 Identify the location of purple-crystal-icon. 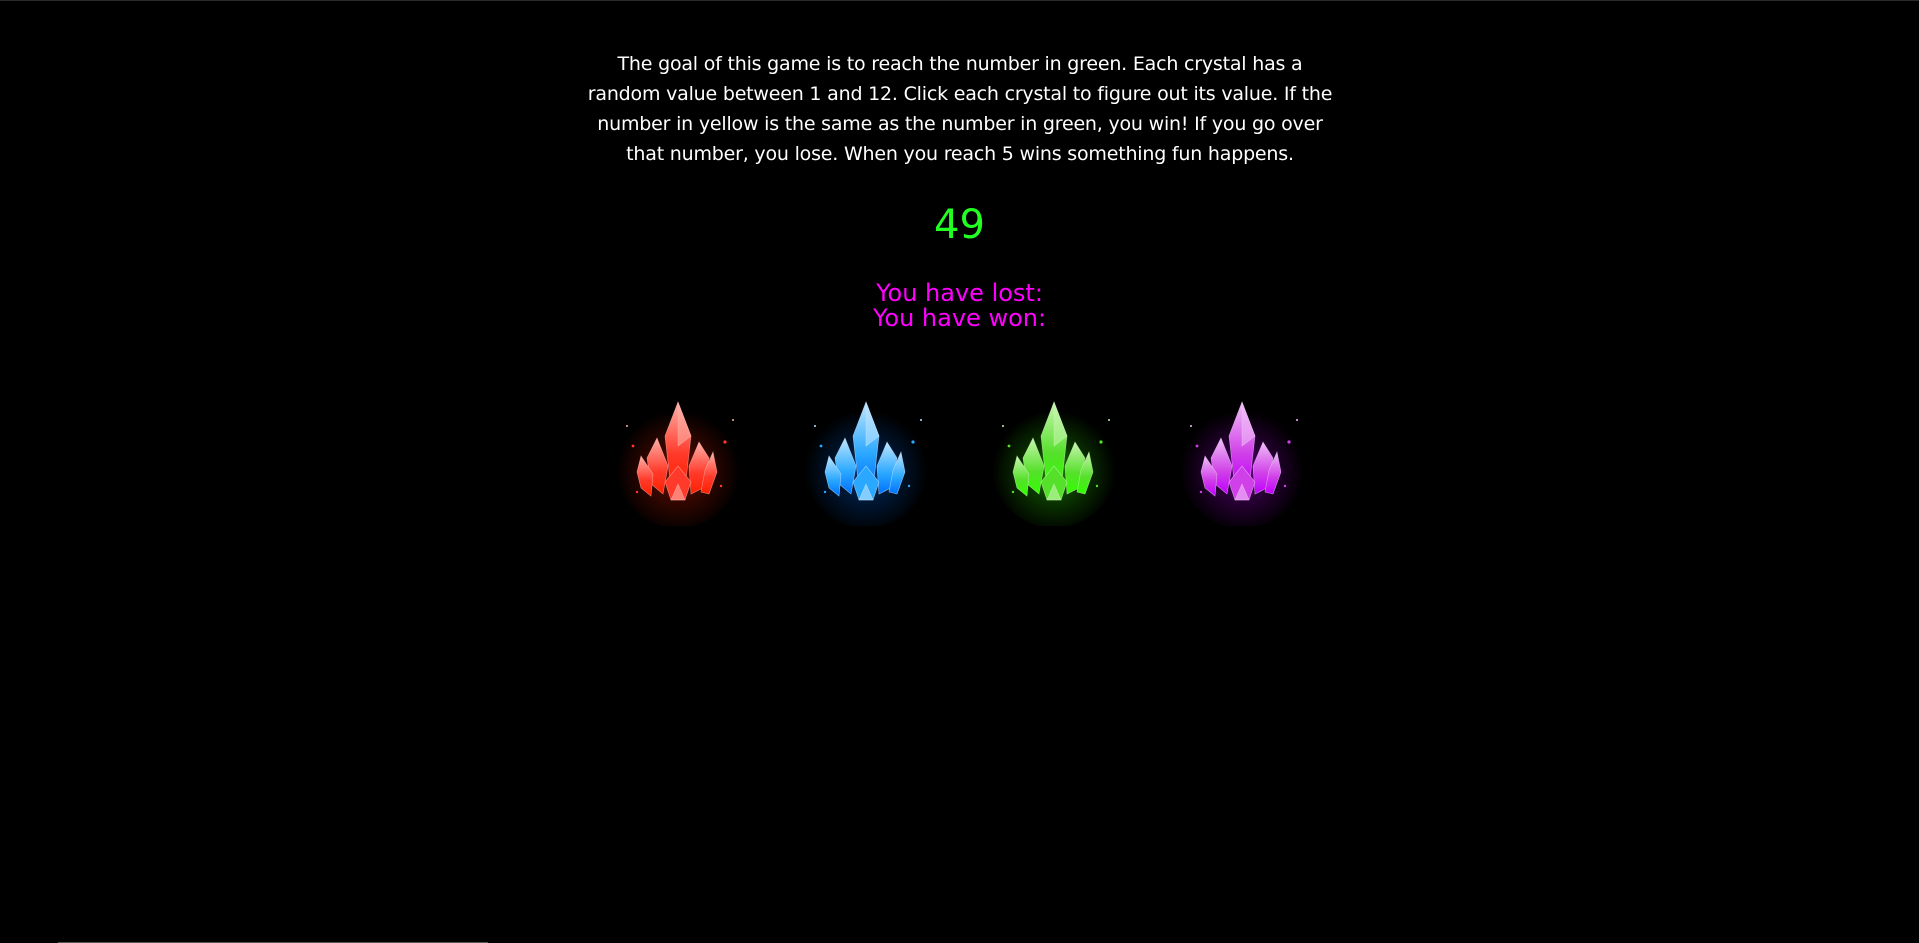
(1242, 463).